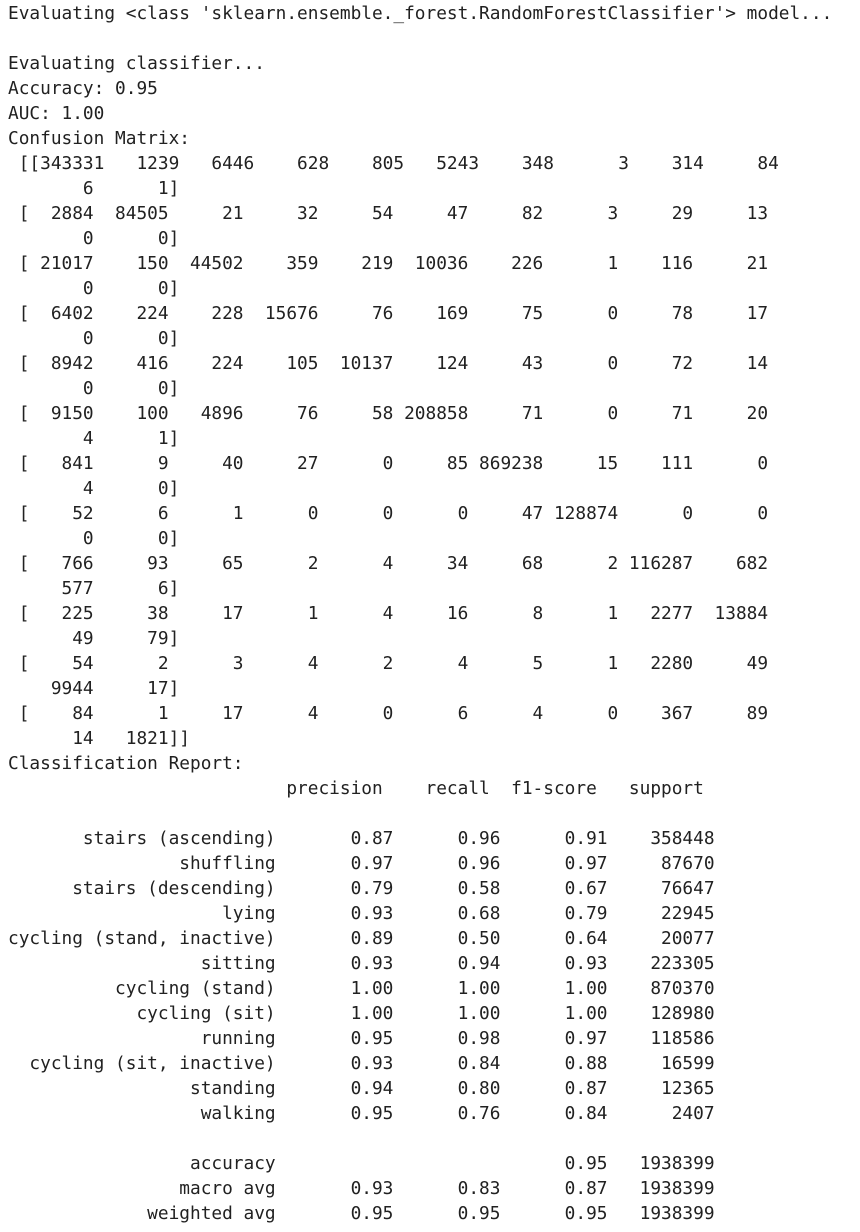 Image resolution: width=860 pixels, height=1232 pixels. I want to click on report-row-running: running 0.95 0.98 0.97 118586, so click(361, 1038).